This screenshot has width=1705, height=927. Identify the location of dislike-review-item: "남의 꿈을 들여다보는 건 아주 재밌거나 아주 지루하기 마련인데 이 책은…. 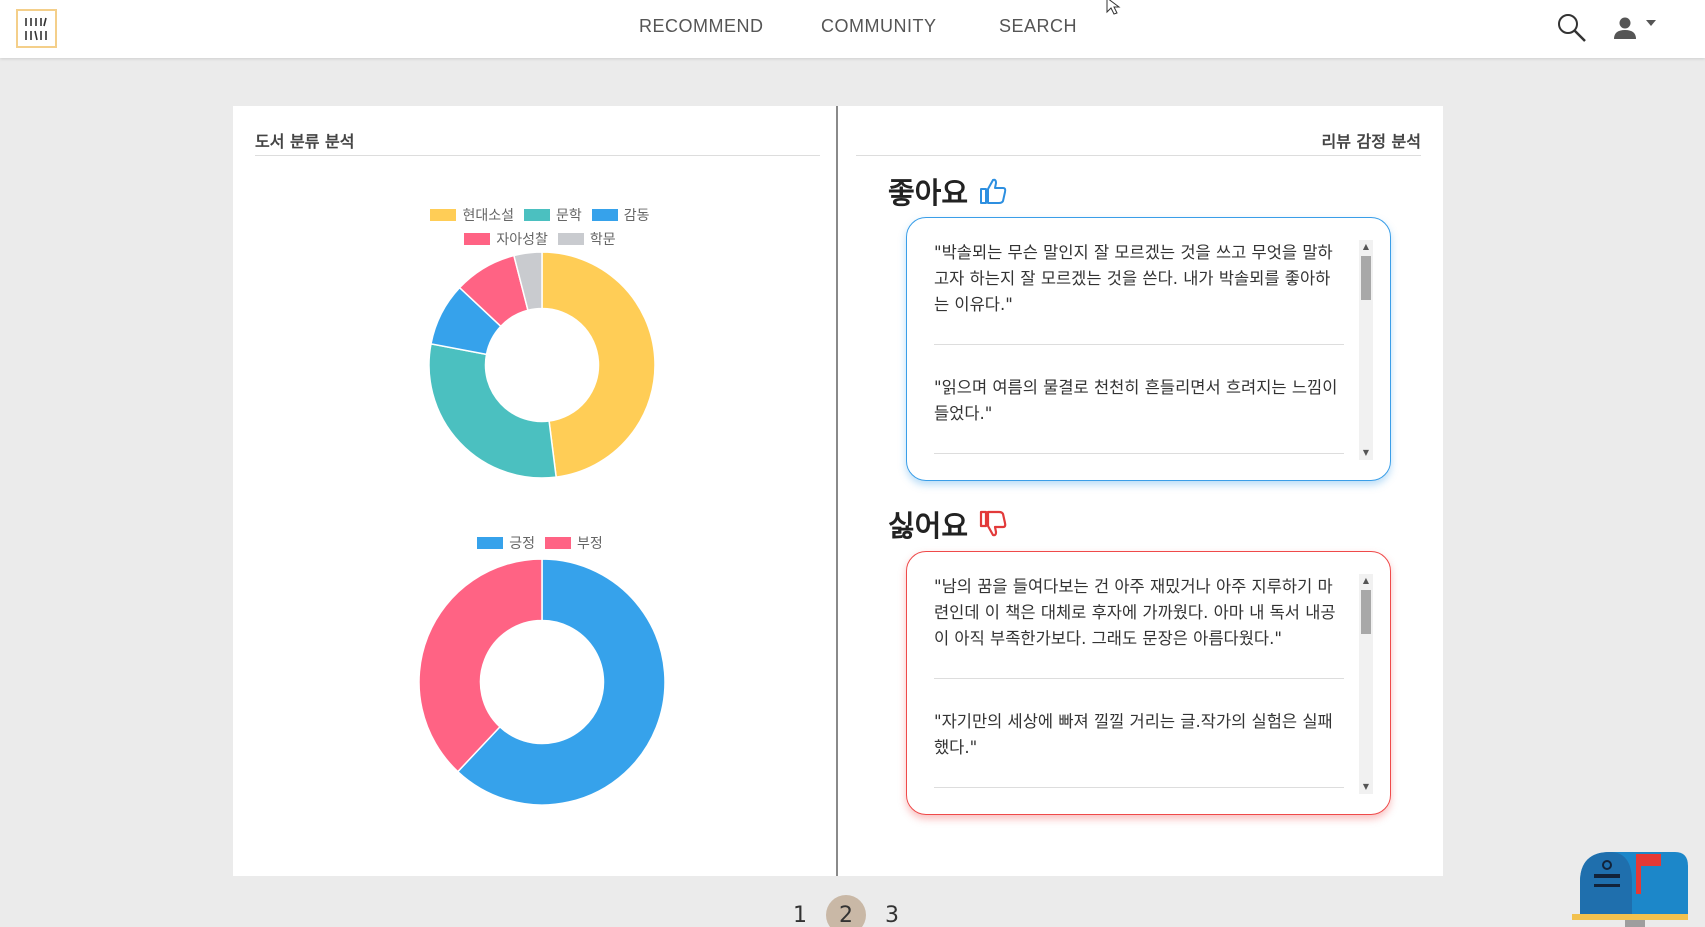
(1139, 626).